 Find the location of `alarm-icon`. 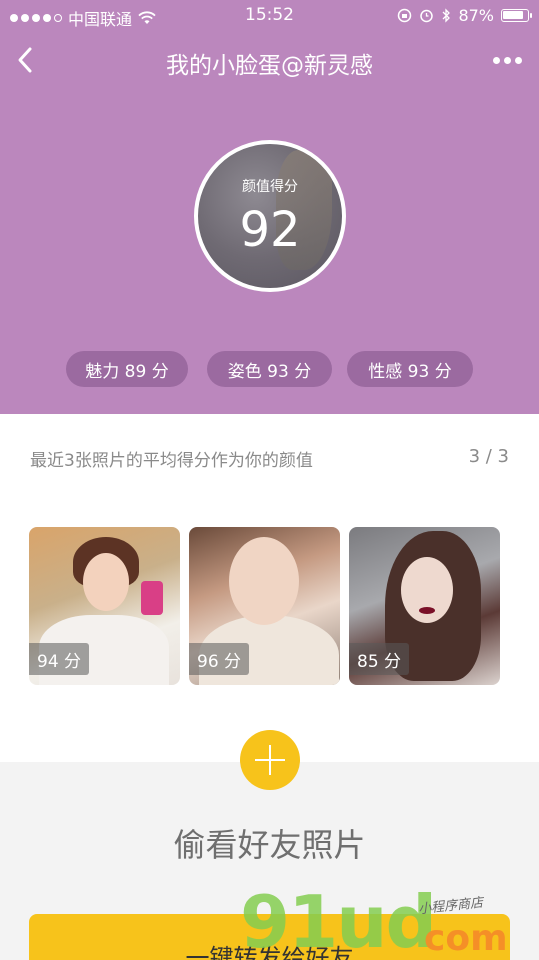

alarm-icon is located at coordinates (427, 16).